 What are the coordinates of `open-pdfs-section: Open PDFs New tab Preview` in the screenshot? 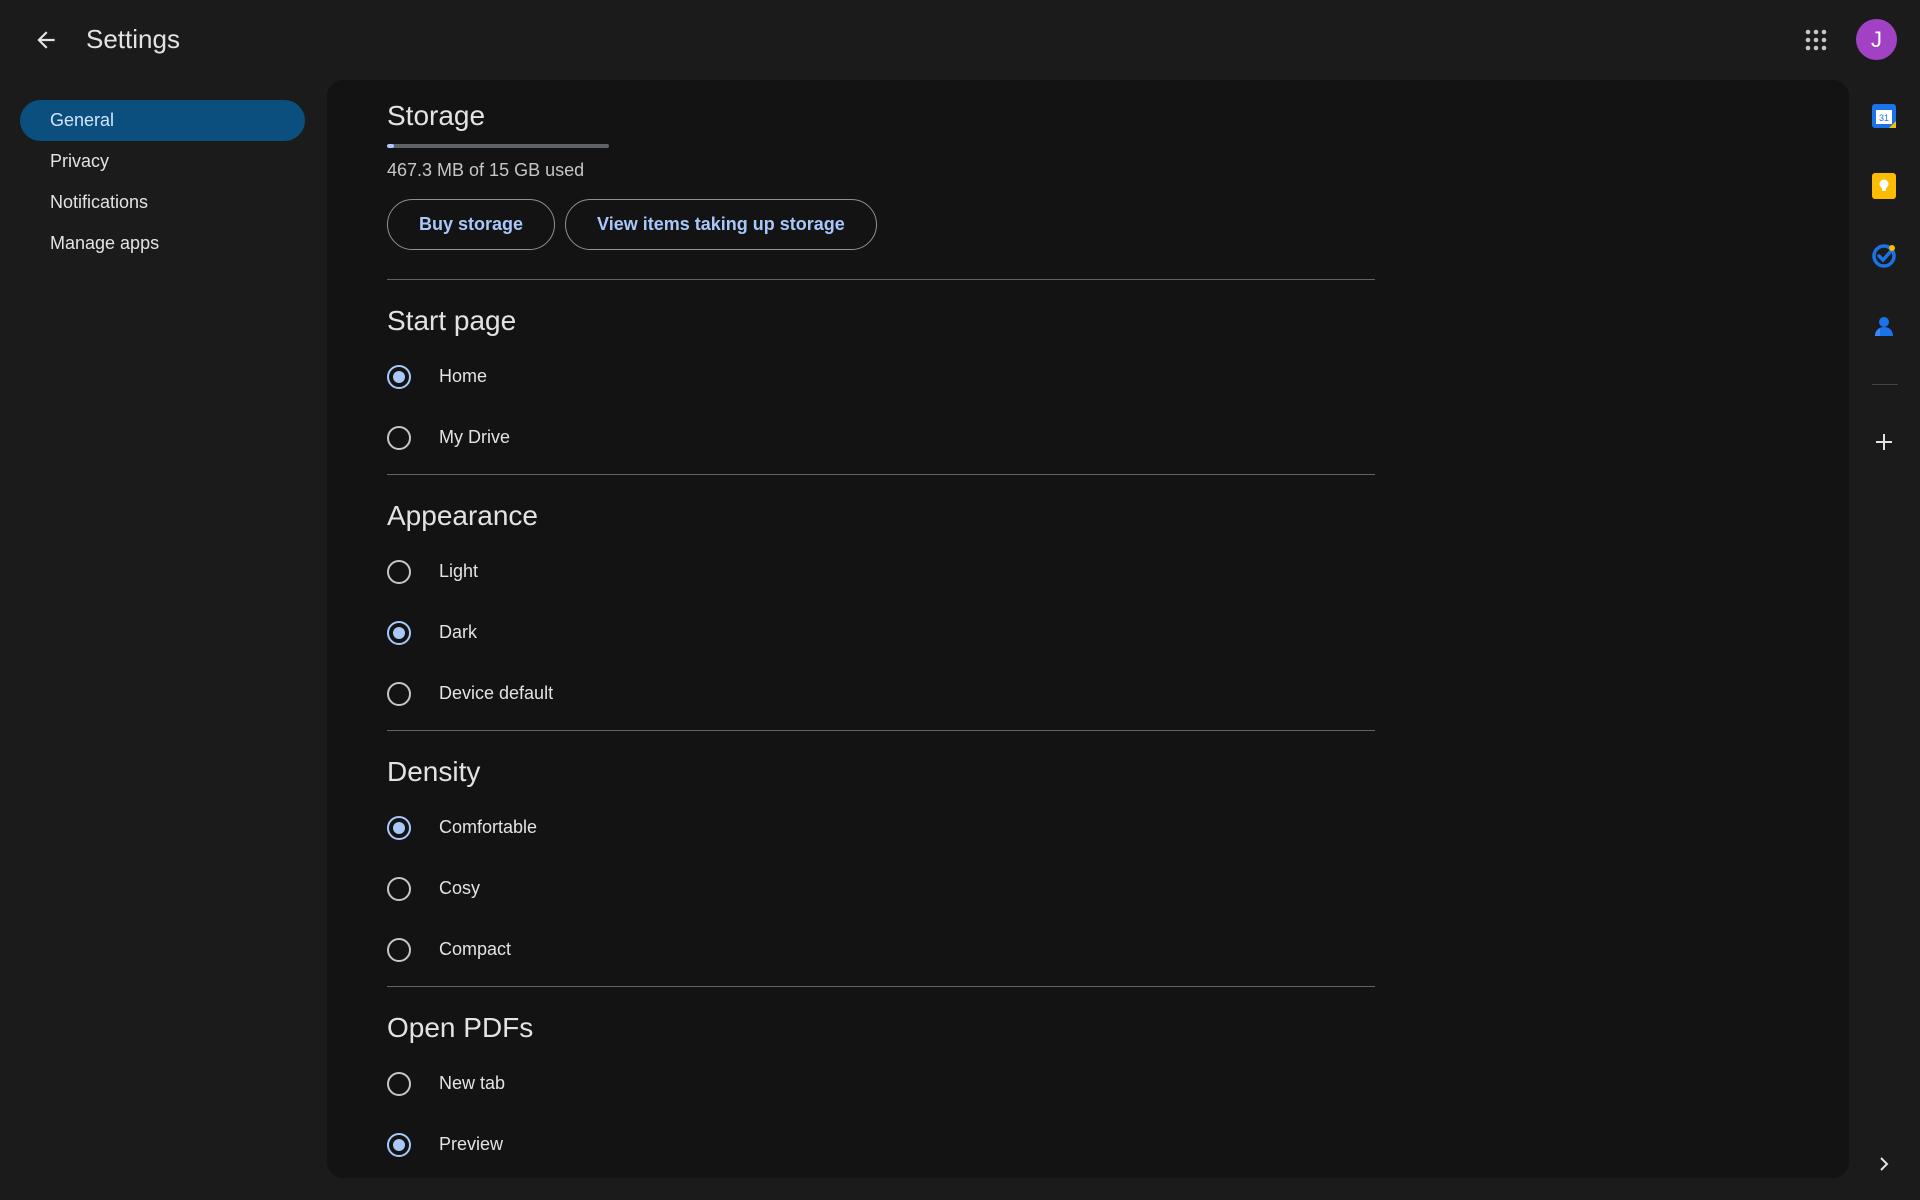 It's located at (881, 1082).